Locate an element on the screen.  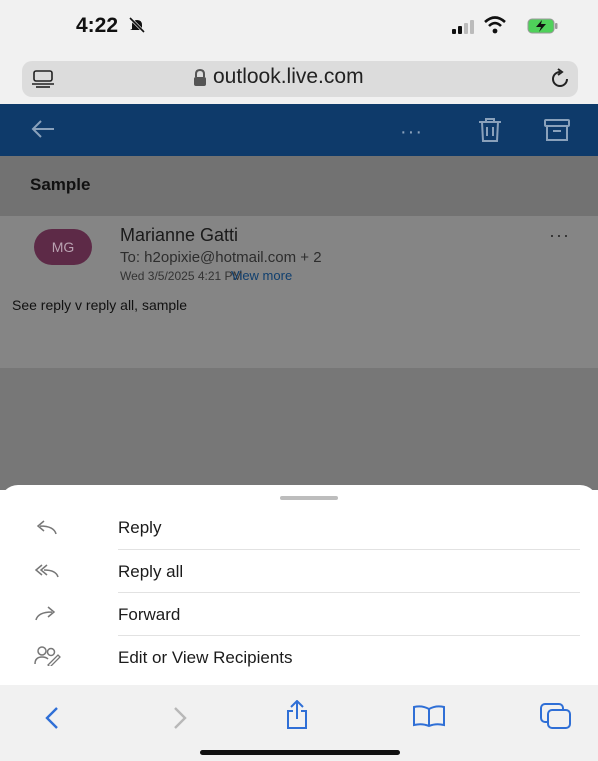
reply-option: Reply is located at coordinates (139, 528).